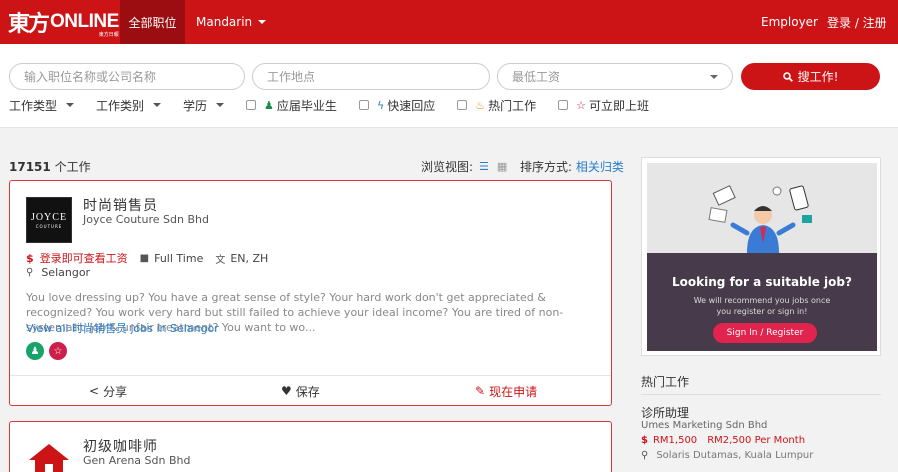 The width and height of the screenshot is (898, 472). Describe the element at coordinates (120, 446) in the screenshot. I see `job-title: 初级咖啡师` at that location.